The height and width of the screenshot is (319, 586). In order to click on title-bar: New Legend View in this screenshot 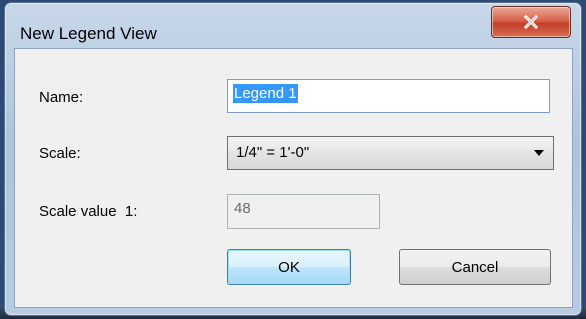, I will do `click(293, 25)`.